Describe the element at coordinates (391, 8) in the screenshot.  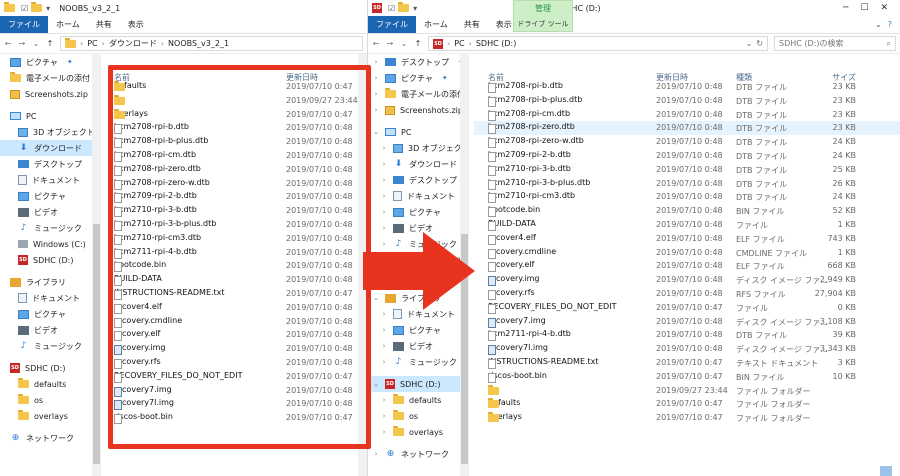
I see `properties-icon: ☑` at that location.